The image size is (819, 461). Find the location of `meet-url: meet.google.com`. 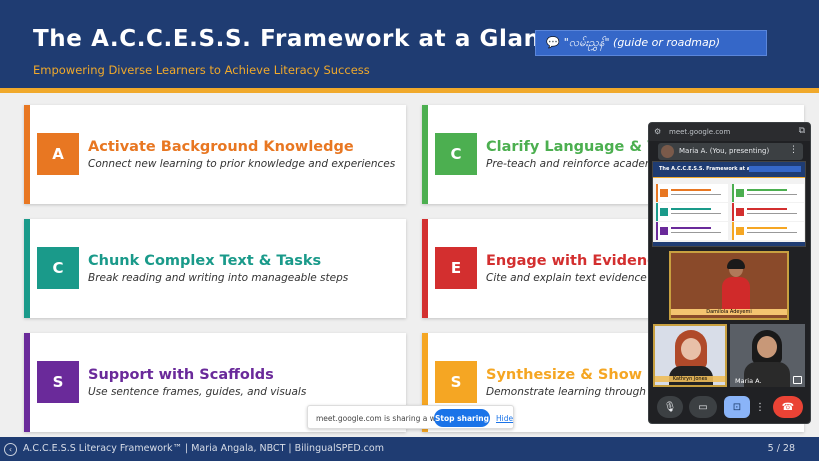

meet-url: meet.google.com is located at coordinates (700, 132).